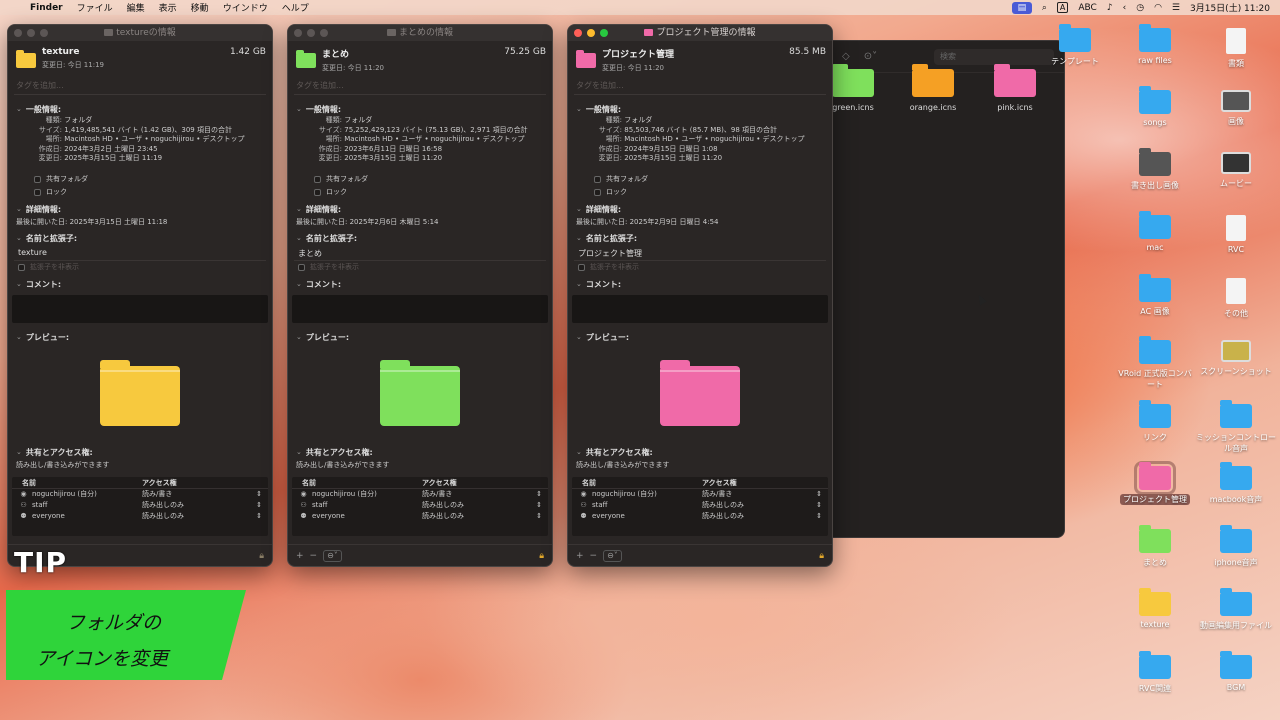 This screenshot has height=720, width=1280. I want to click on desktop-icon: raw files, so click(1155, 44).